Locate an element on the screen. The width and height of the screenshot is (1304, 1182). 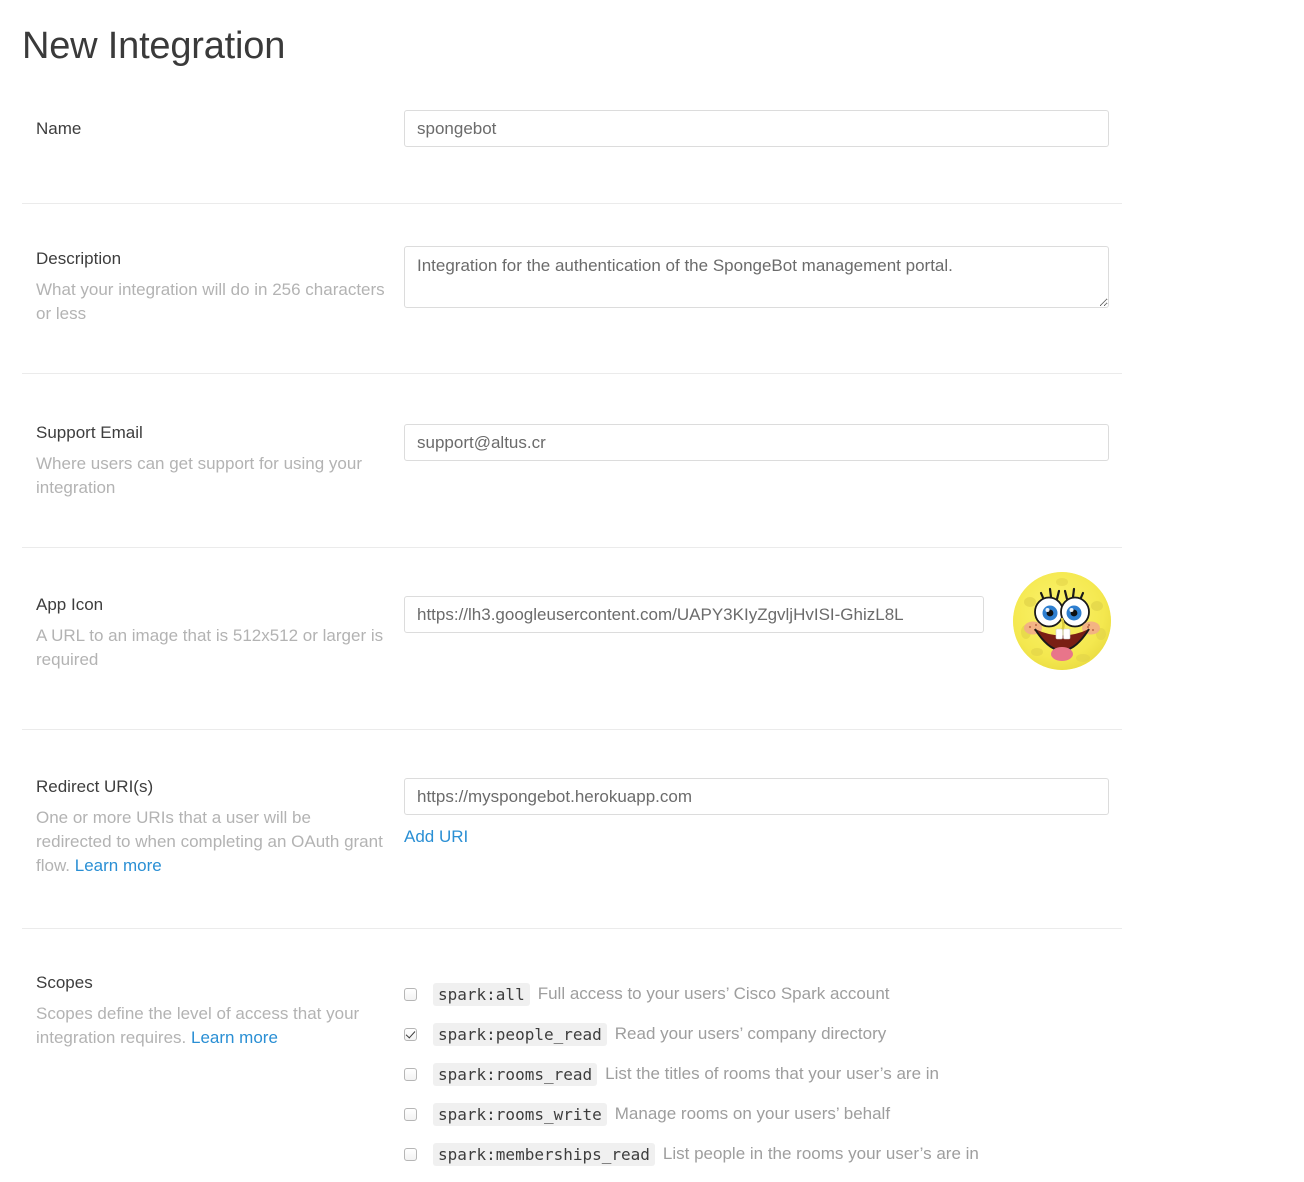
app-icon-label: App Icon is located at coordinates (70, 604).